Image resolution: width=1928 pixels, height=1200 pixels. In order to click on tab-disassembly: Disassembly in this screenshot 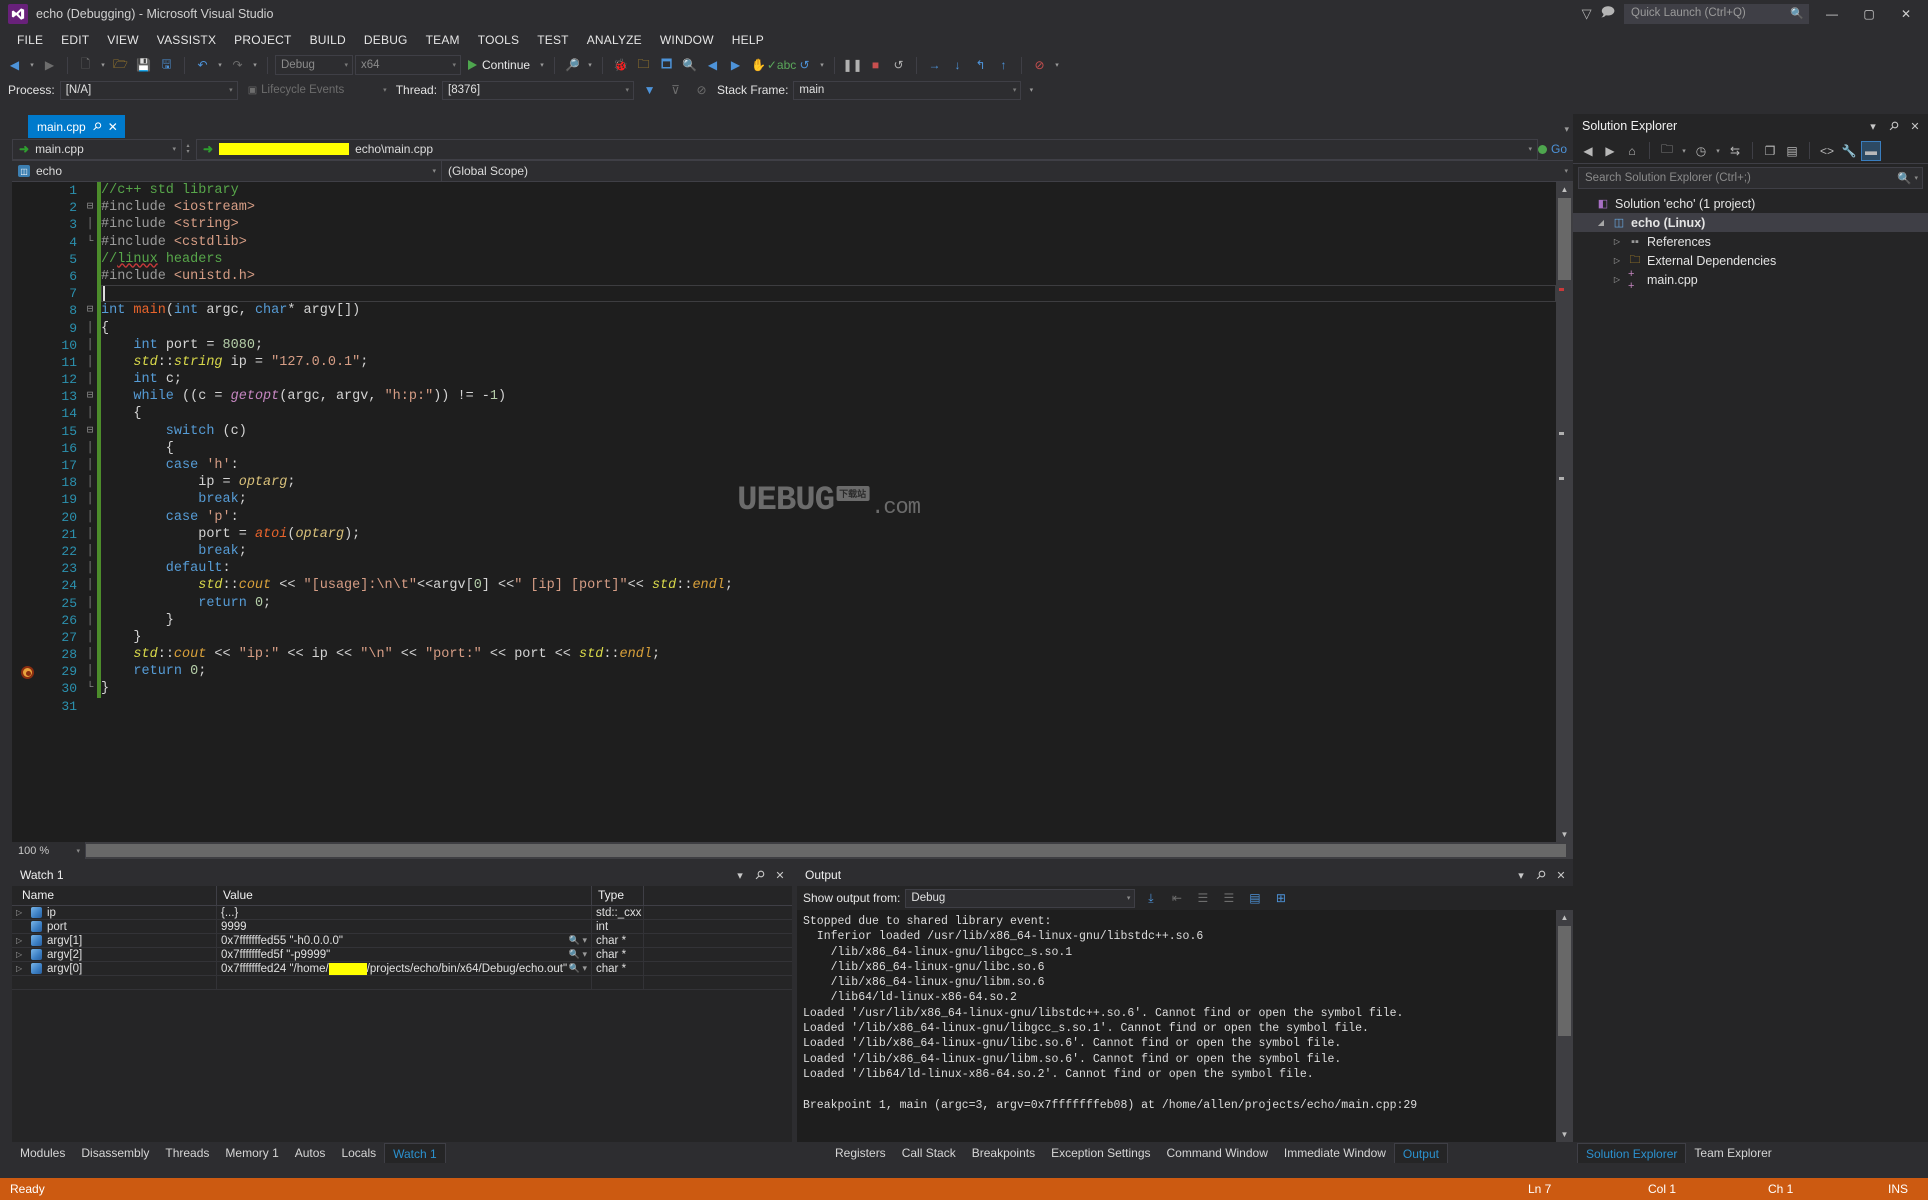, I will do `click(115, 1153)`.